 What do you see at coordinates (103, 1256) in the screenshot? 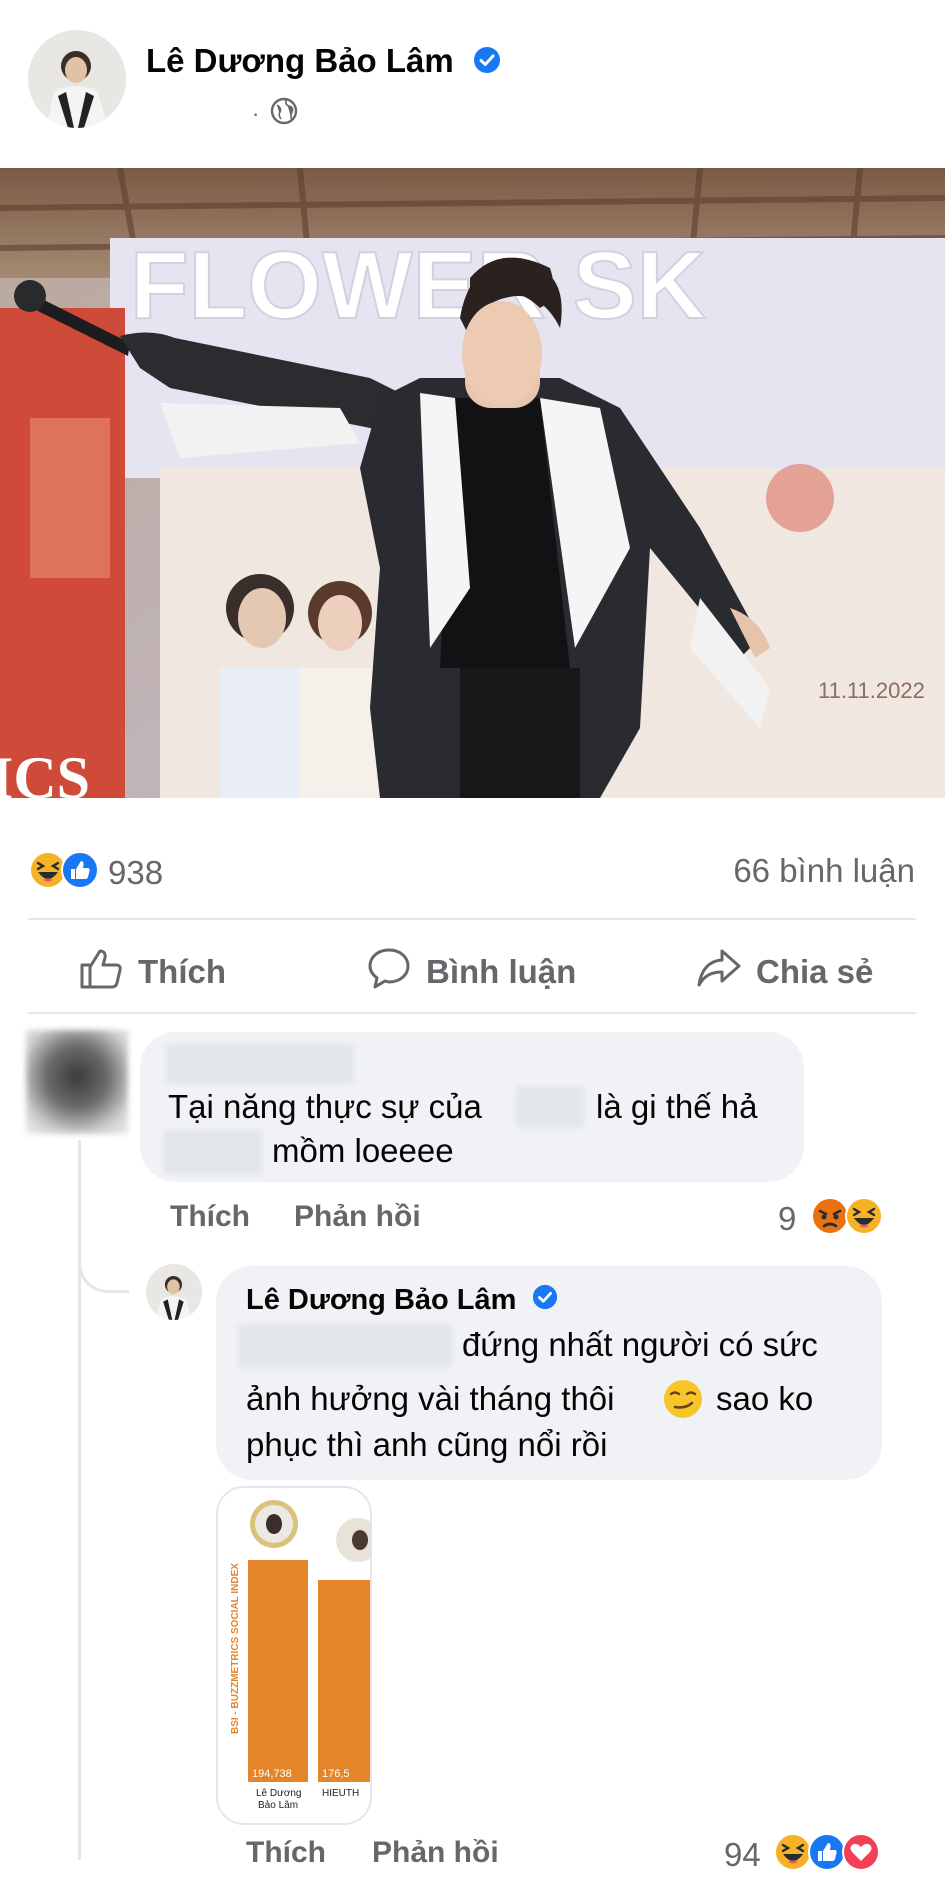
I see `thread-connector` at bounding box center [103, 1256].